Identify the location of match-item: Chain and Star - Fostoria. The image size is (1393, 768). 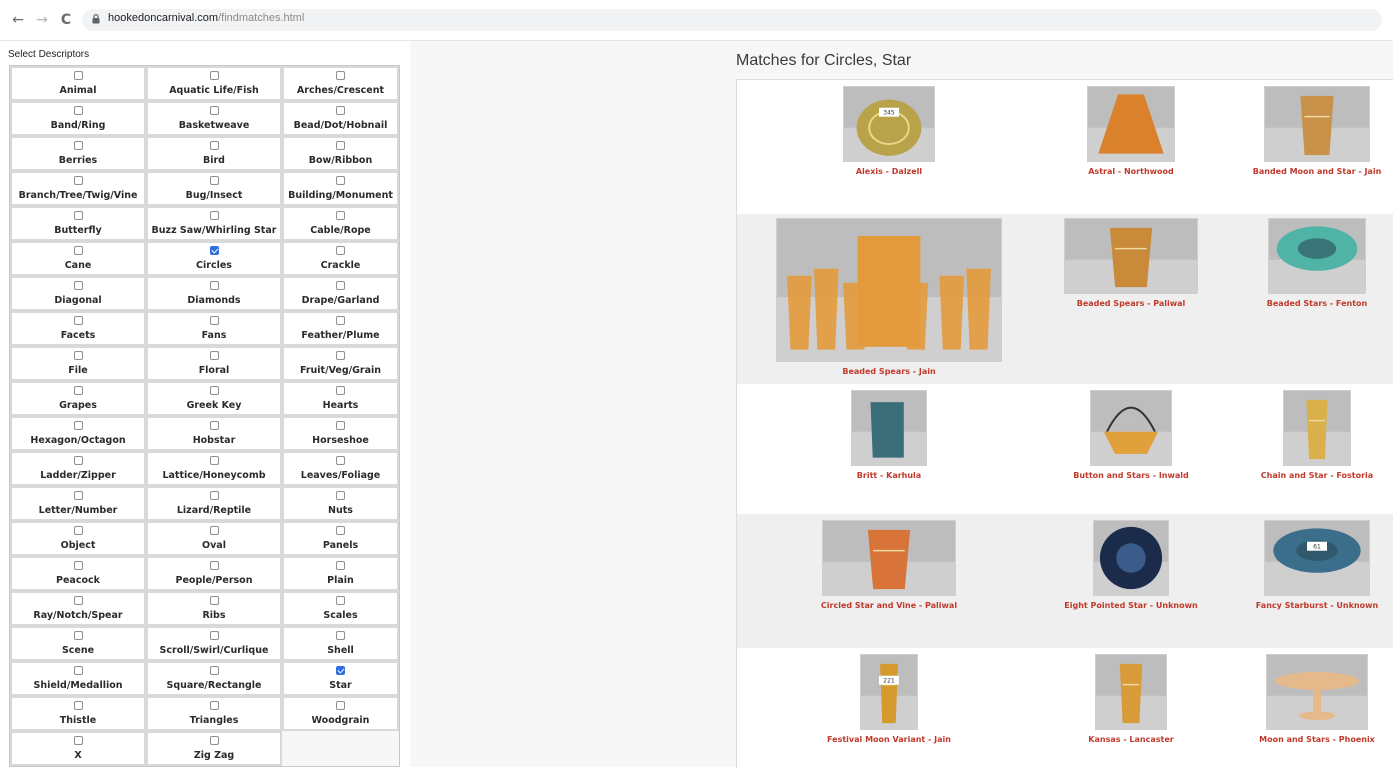
(1305, 435).